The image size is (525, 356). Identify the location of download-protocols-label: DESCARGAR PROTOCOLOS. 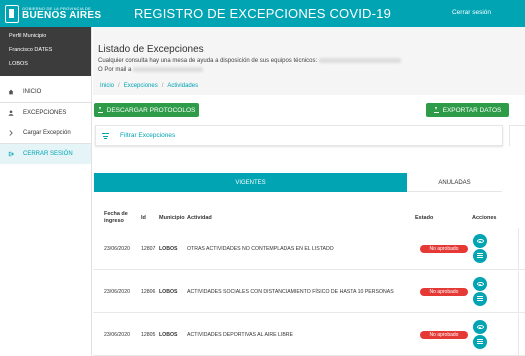
(151, 110).